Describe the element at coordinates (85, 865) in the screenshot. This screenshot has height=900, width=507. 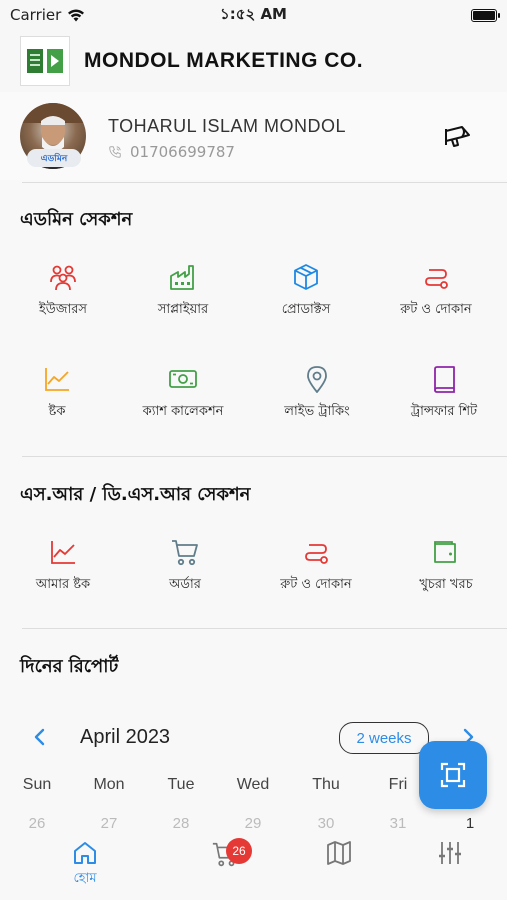
I see `tab-home: হোম` at that location.